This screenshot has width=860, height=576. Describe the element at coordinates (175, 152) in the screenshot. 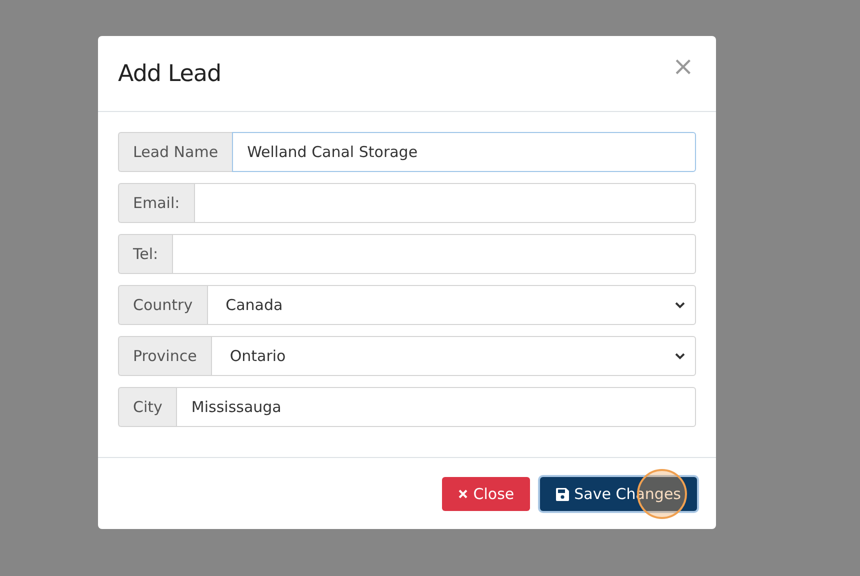

I see `field-label: Lead Name` at that location.